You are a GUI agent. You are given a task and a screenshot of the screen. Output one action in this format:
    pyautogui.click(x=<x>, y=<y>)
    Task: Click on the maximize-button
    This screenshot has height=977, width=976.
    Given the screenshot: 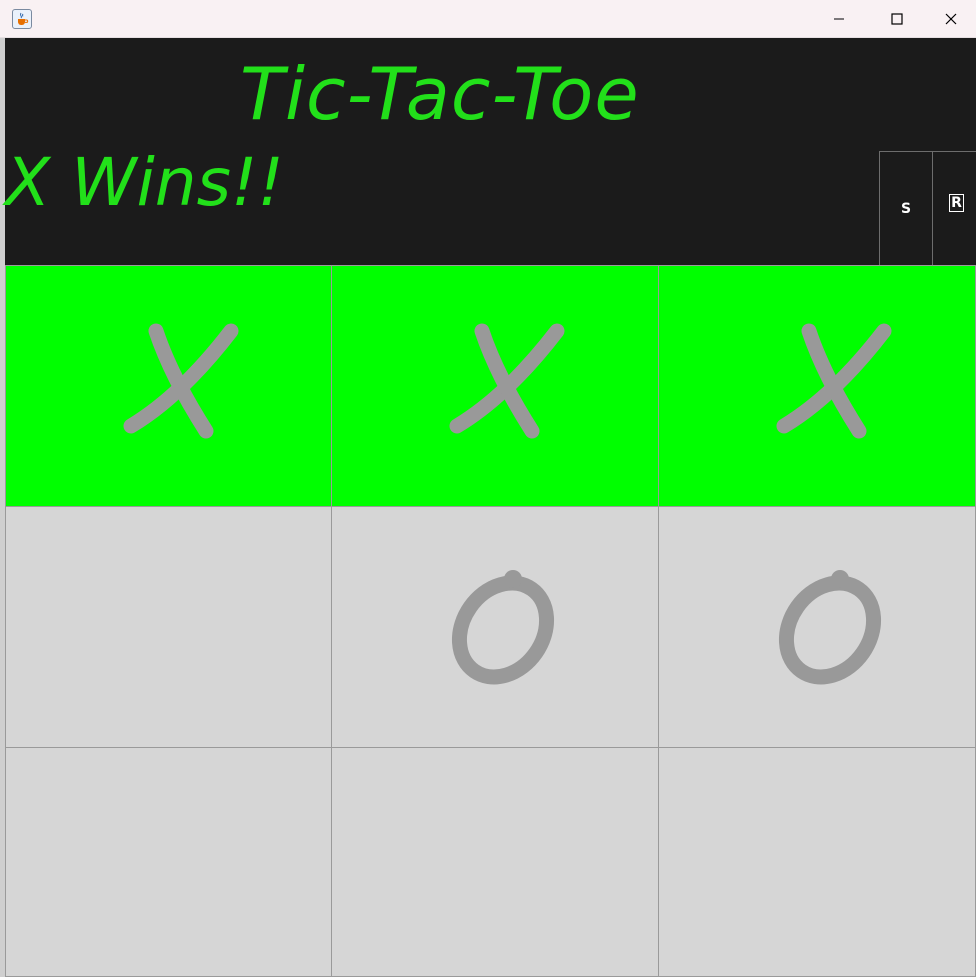 What is the action you would take?
    pyautogui.click(x=897, y=19)
    